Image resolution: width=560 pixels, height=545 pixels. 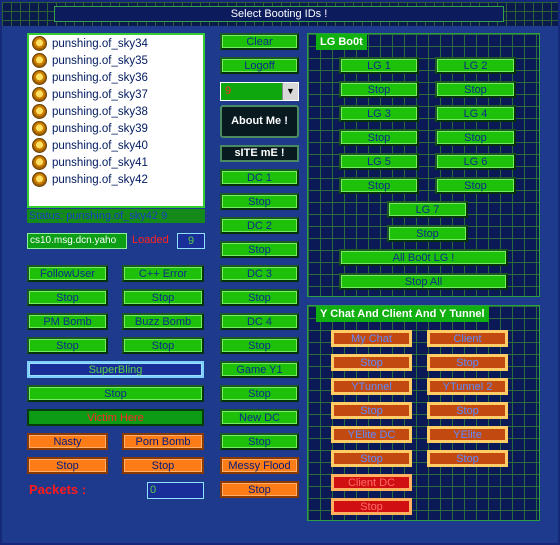 I want to click on dc2-button: DC 2, so click(x=259, y=225).